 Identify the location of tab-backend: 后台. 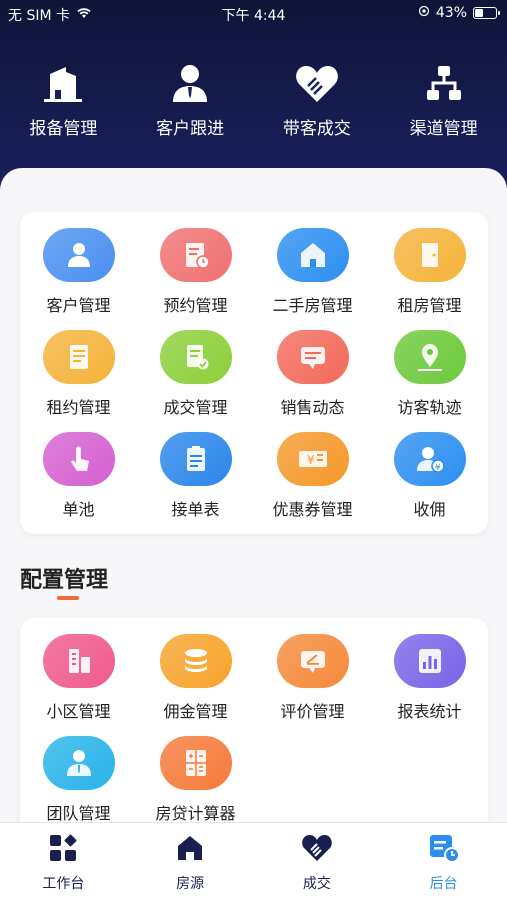
(443, 861).